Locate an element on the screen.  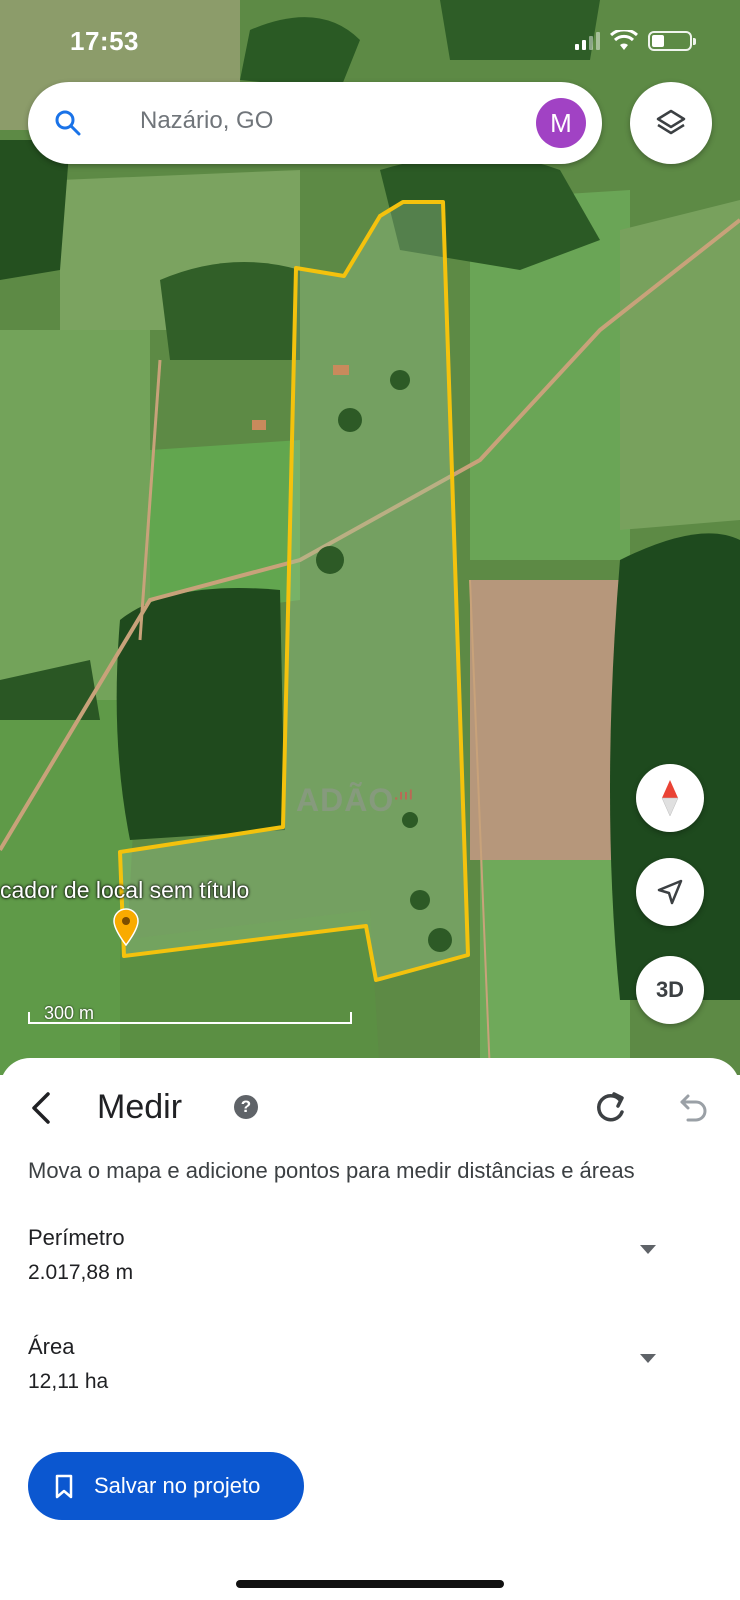
save-to-project-button: Salvar no projeto is located at coordinates (166, 1486).